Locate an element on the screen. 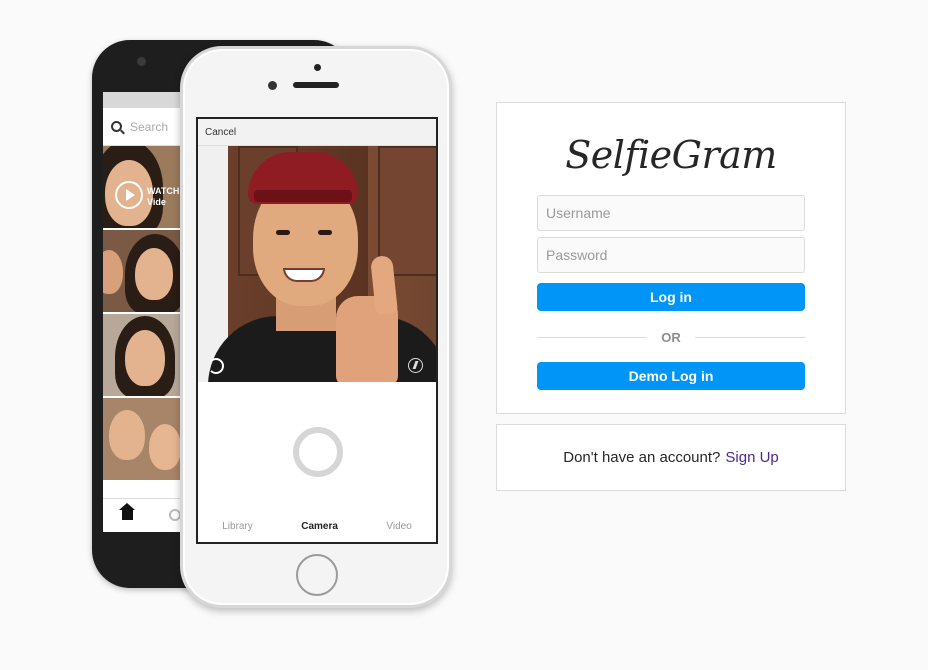 The width and height of the screenshot is (928, 670). signup-link: Sign Up is located at coordinates (751, 457).